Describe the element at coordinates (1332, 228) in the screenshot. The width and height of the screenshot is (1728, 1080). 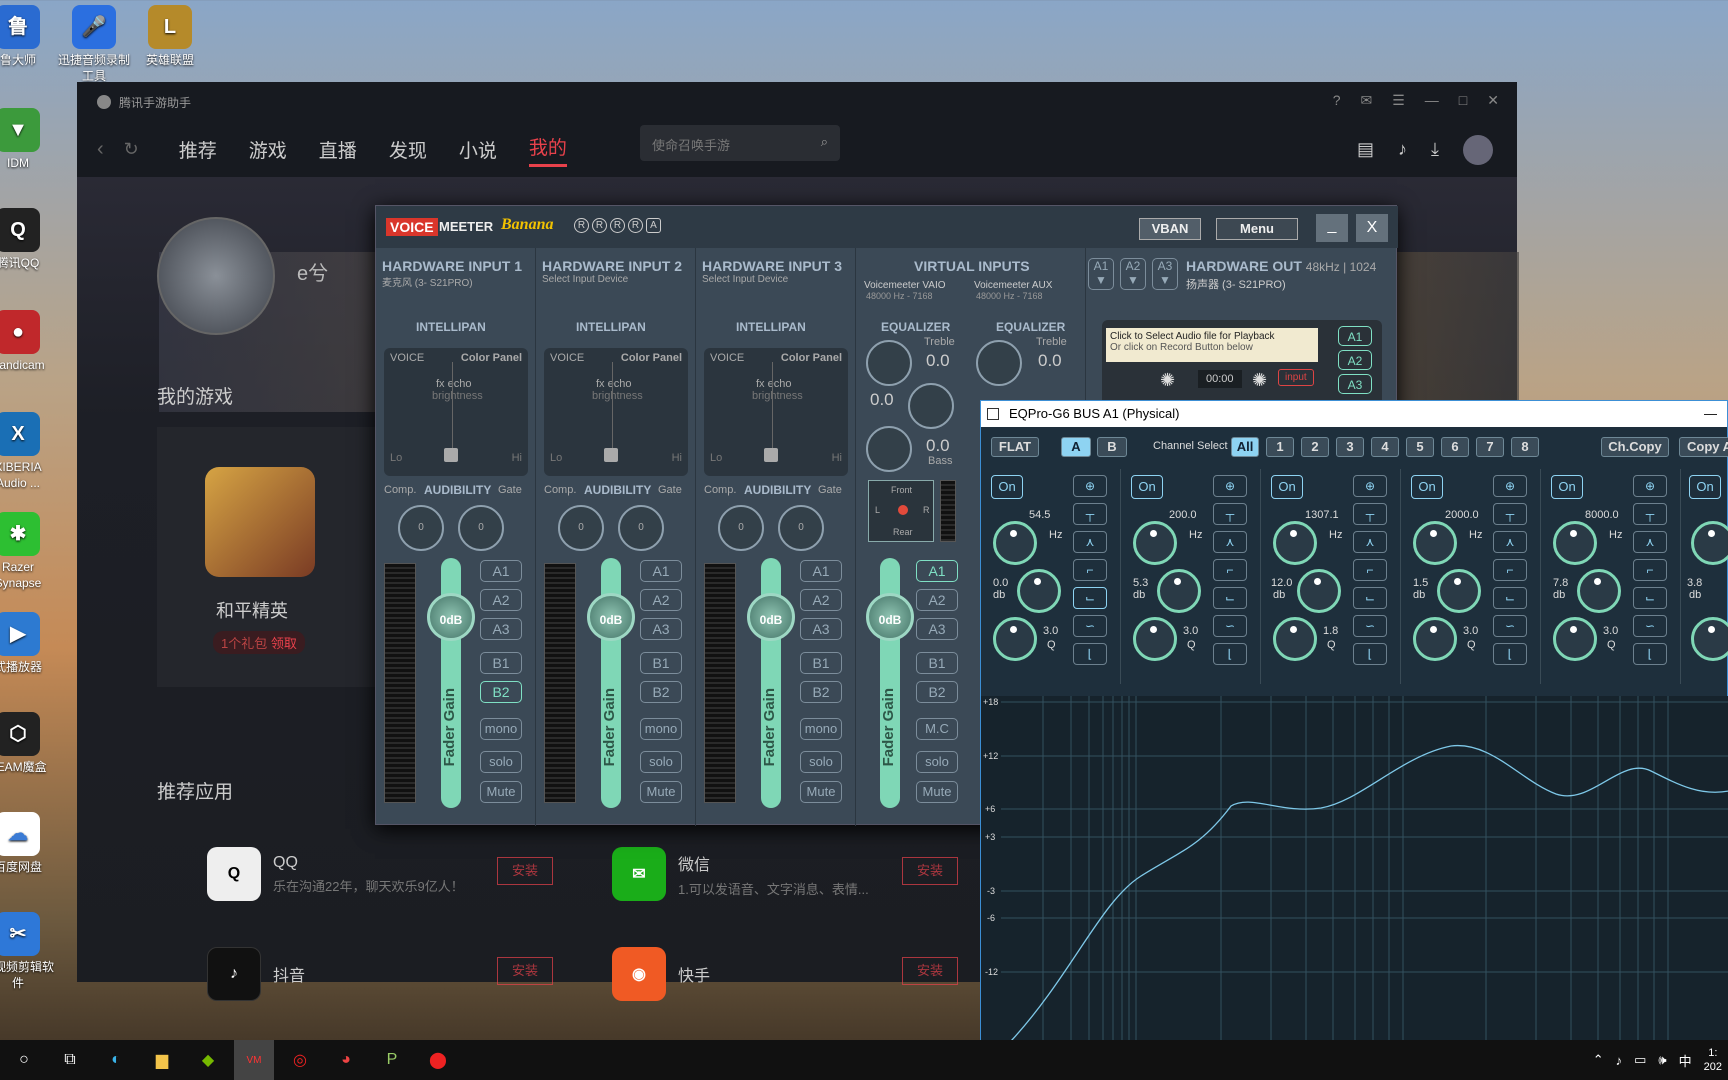
I see `minimize-button: _` at that location.